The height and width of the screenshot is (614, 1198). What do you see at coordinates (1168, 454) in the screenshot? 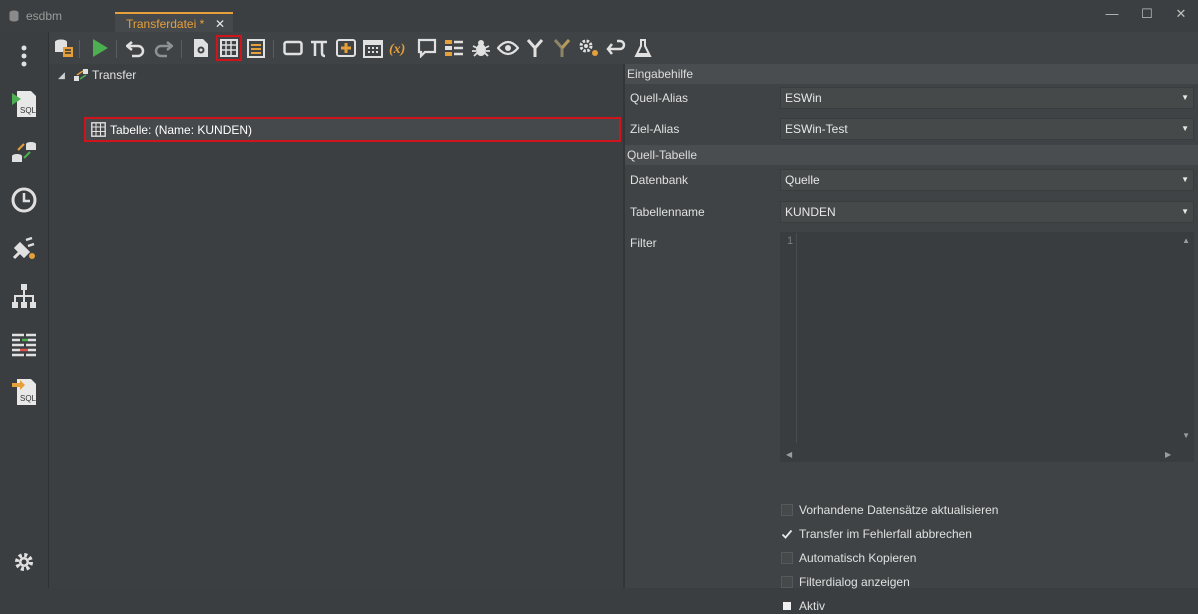
I see `scroll-right-icon: ▶` at bounding box center [1168, 454].